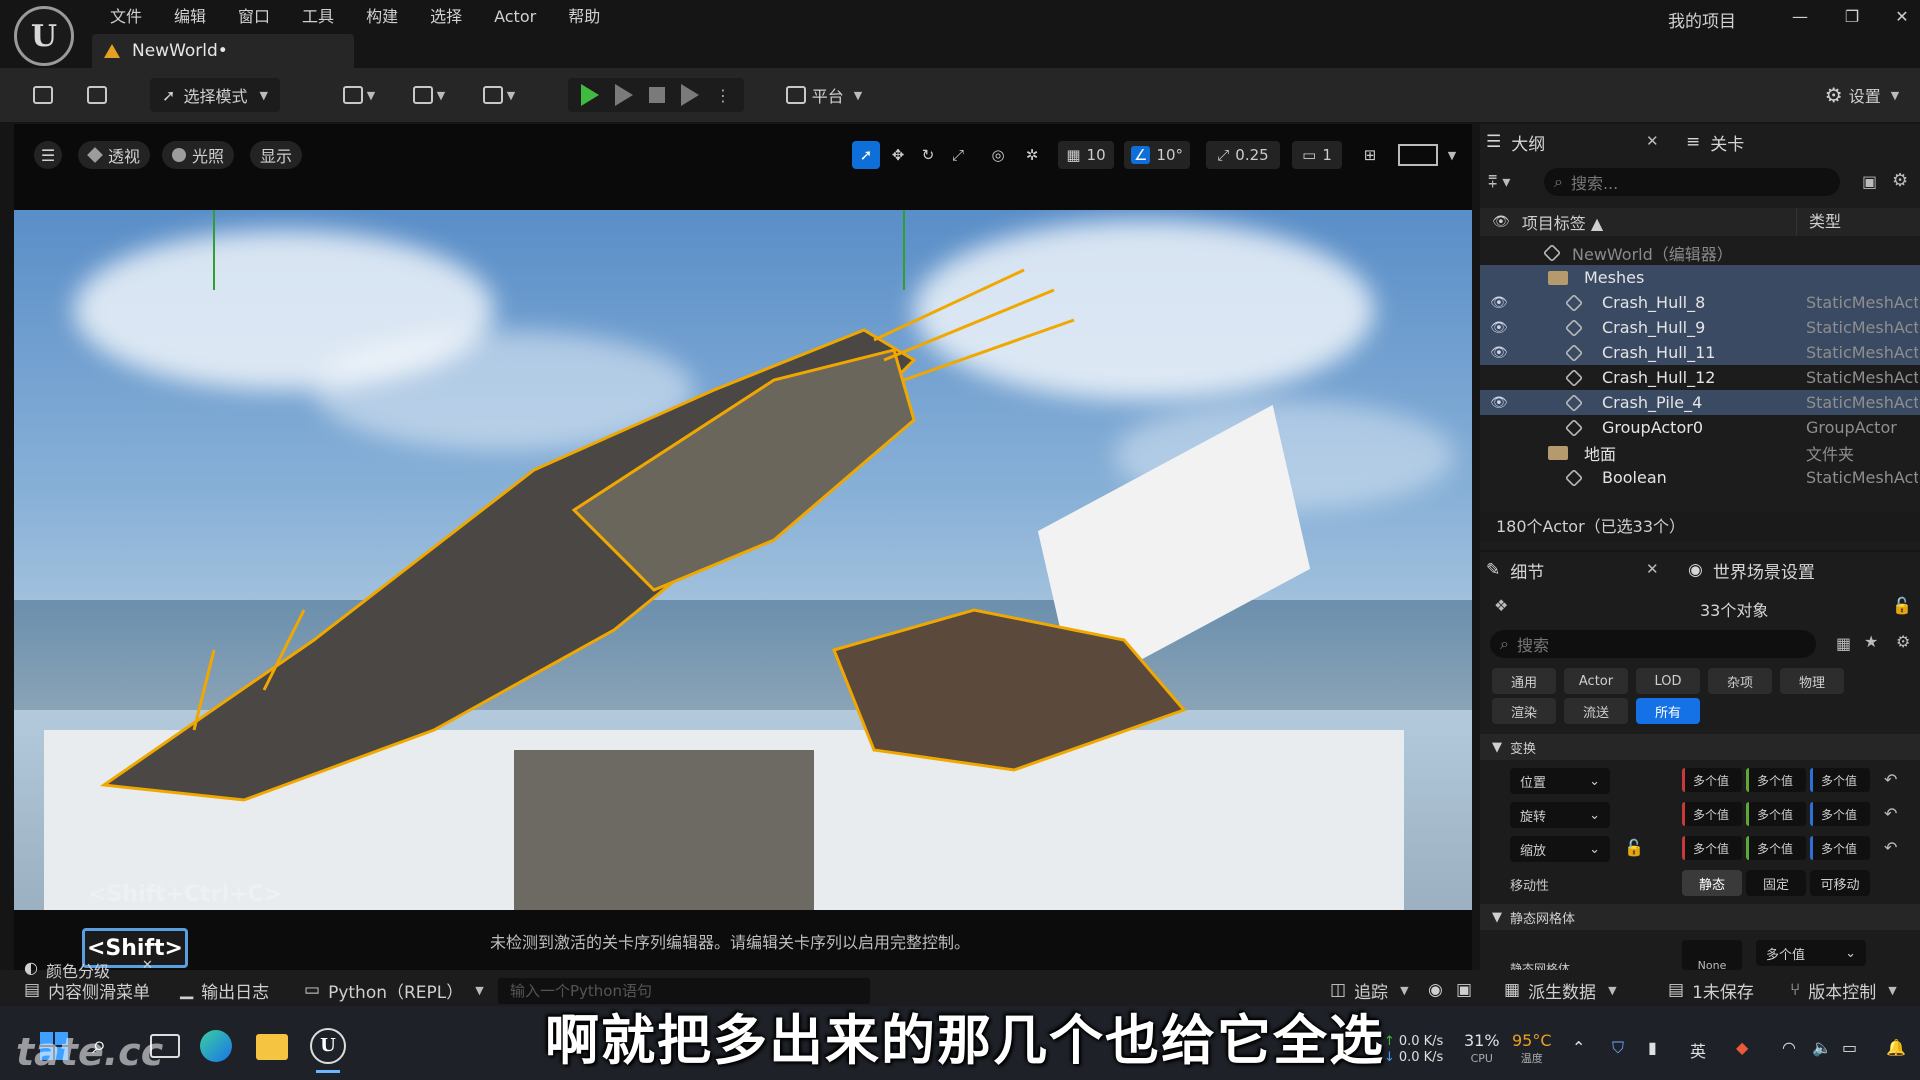  I want to click on volume-icon: 🔈, so click(1822, 1047).